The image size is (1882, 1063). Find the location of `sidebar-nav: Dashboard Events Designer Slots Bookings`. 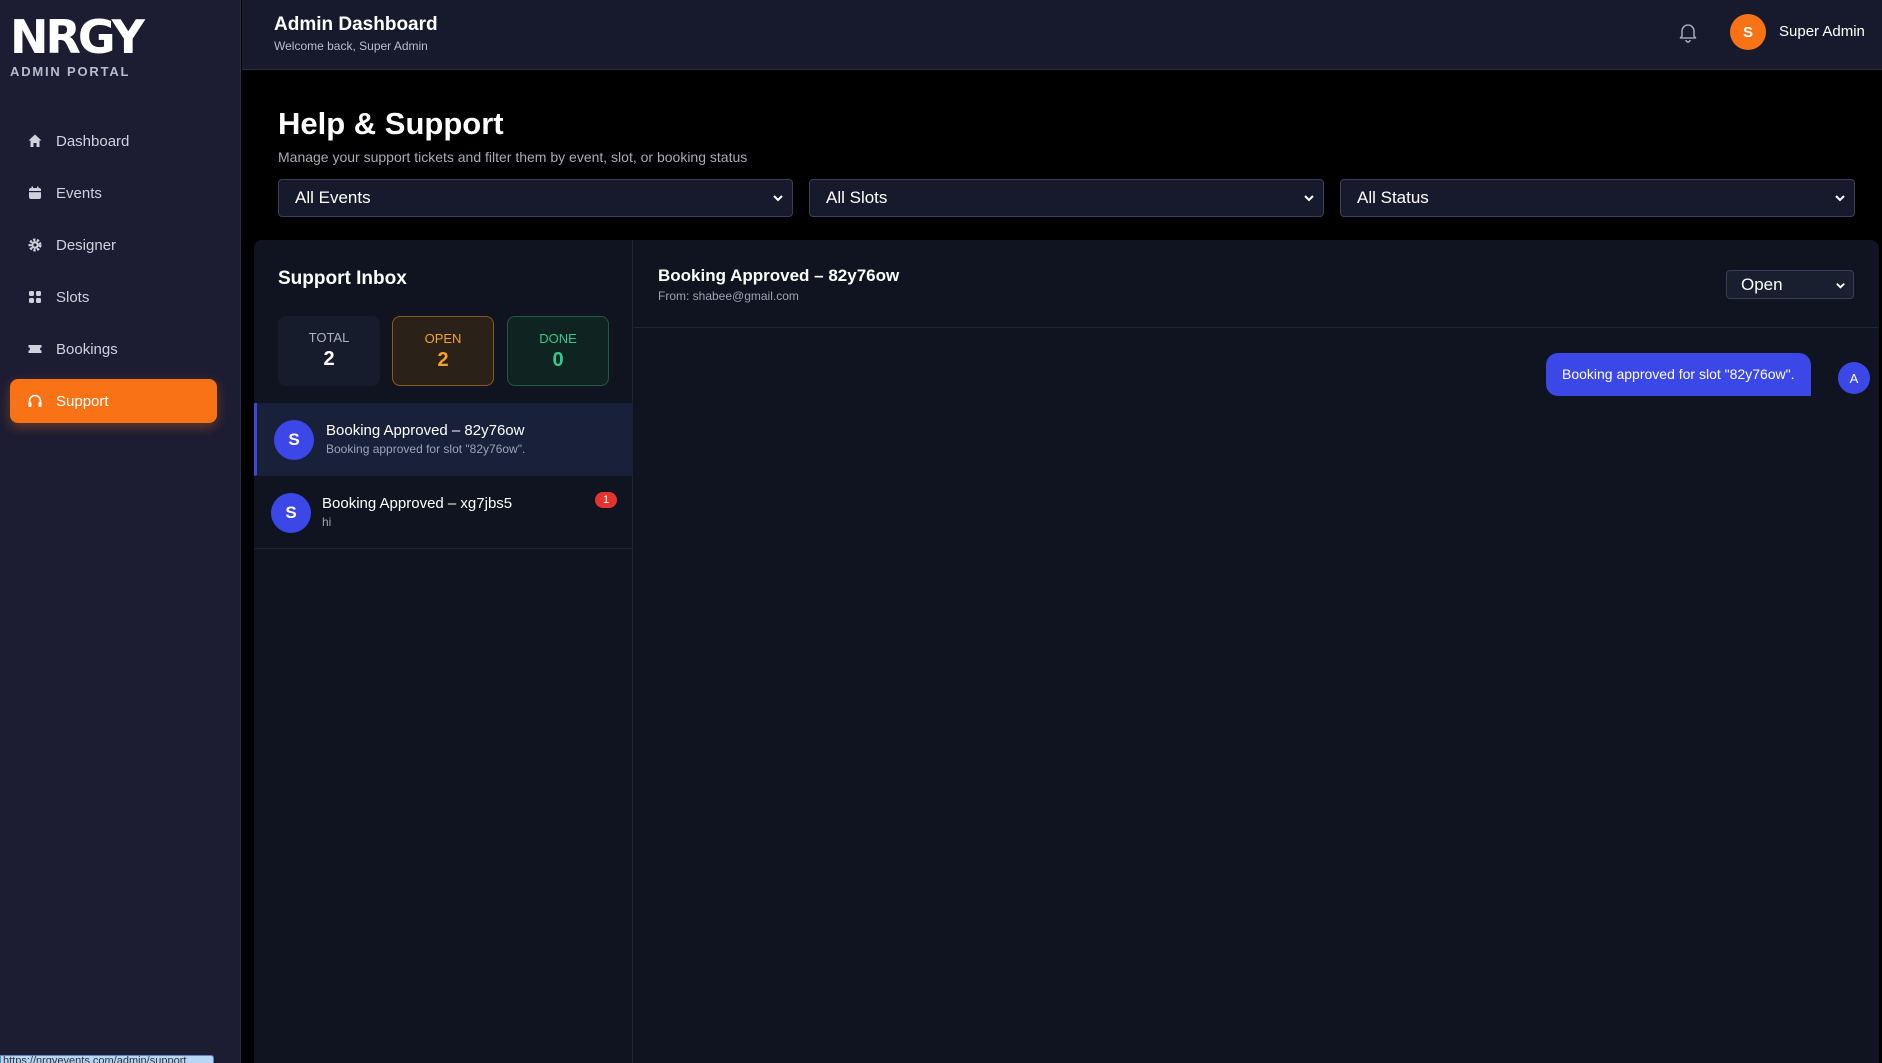

sidebar-nav: Dashboard Events Designer Slots Bookings is located at coordinates (113, 275).